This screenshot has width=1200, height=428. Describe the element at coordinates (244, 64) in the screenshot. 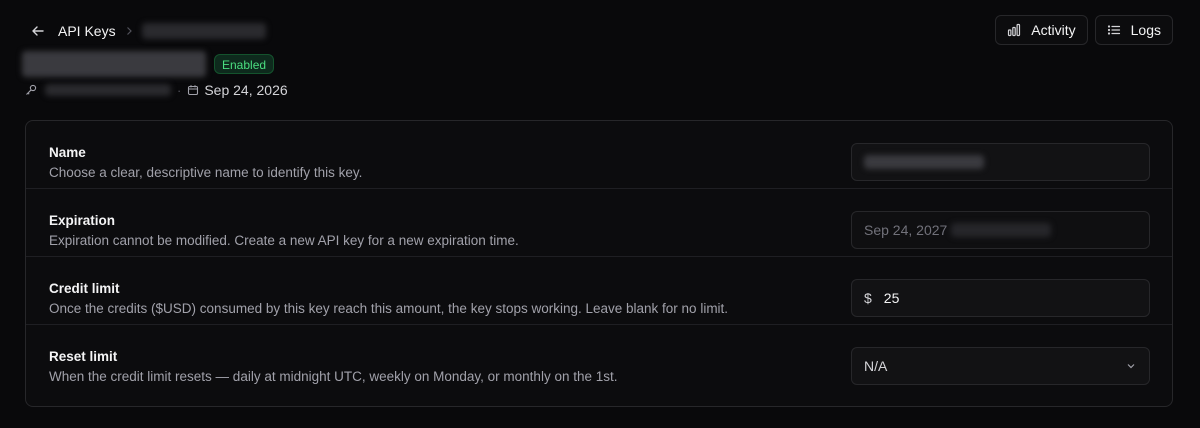

I see `status-badge: Enabled` at that location.